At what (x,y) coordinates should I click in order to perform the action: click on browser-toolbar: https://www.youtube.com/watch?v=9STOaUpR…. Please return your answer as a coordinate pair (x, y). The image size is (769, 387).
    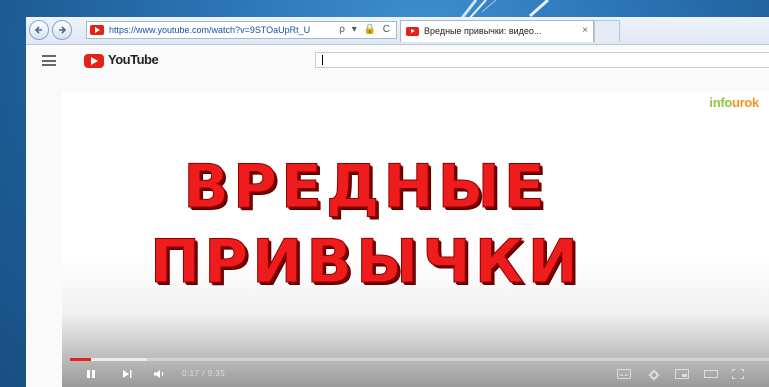
    Looking at the image, I should click on (397, 31).